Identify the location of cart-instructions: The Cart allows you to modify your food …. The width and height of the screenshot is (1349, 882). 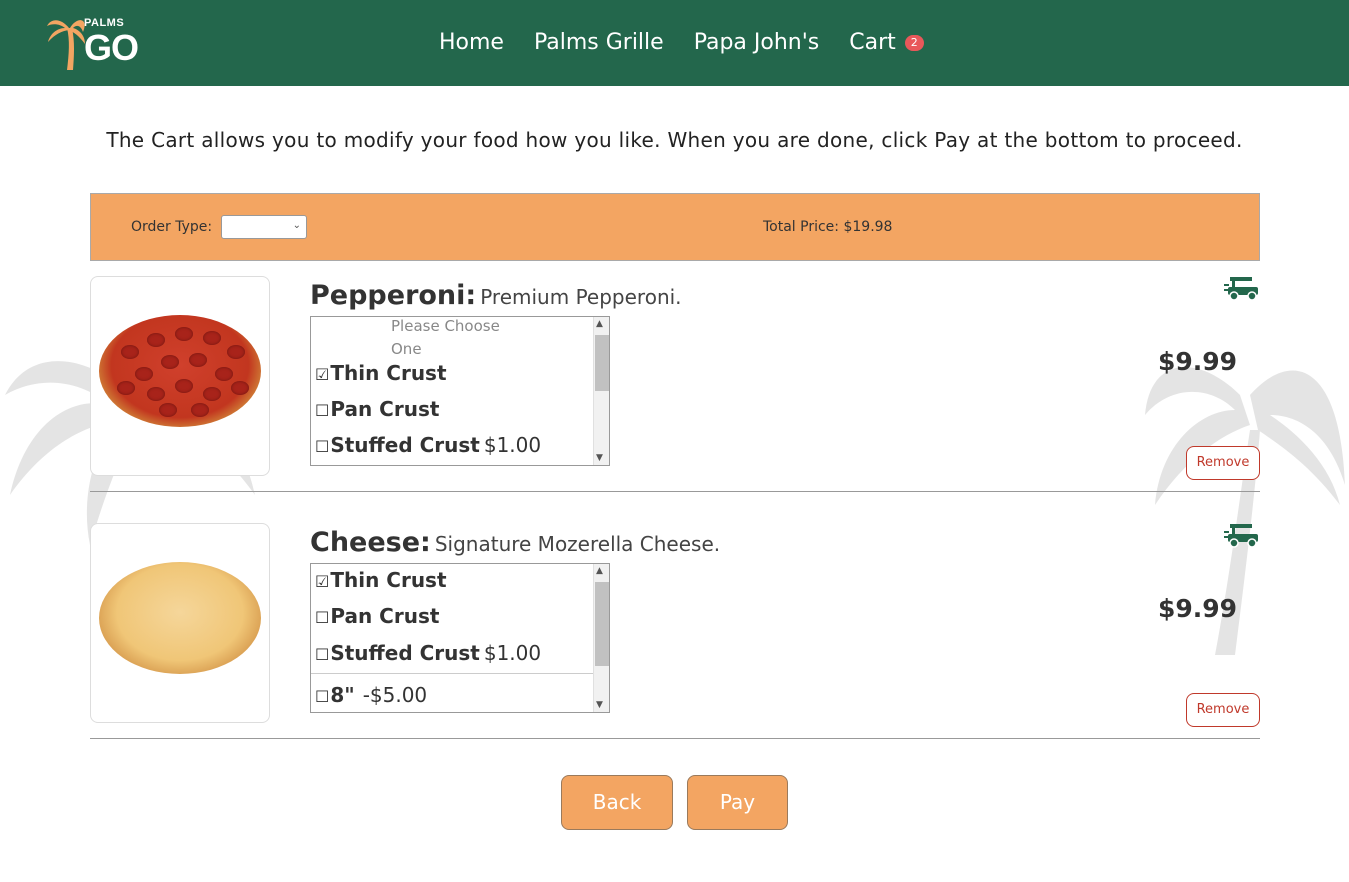
(674, 140).